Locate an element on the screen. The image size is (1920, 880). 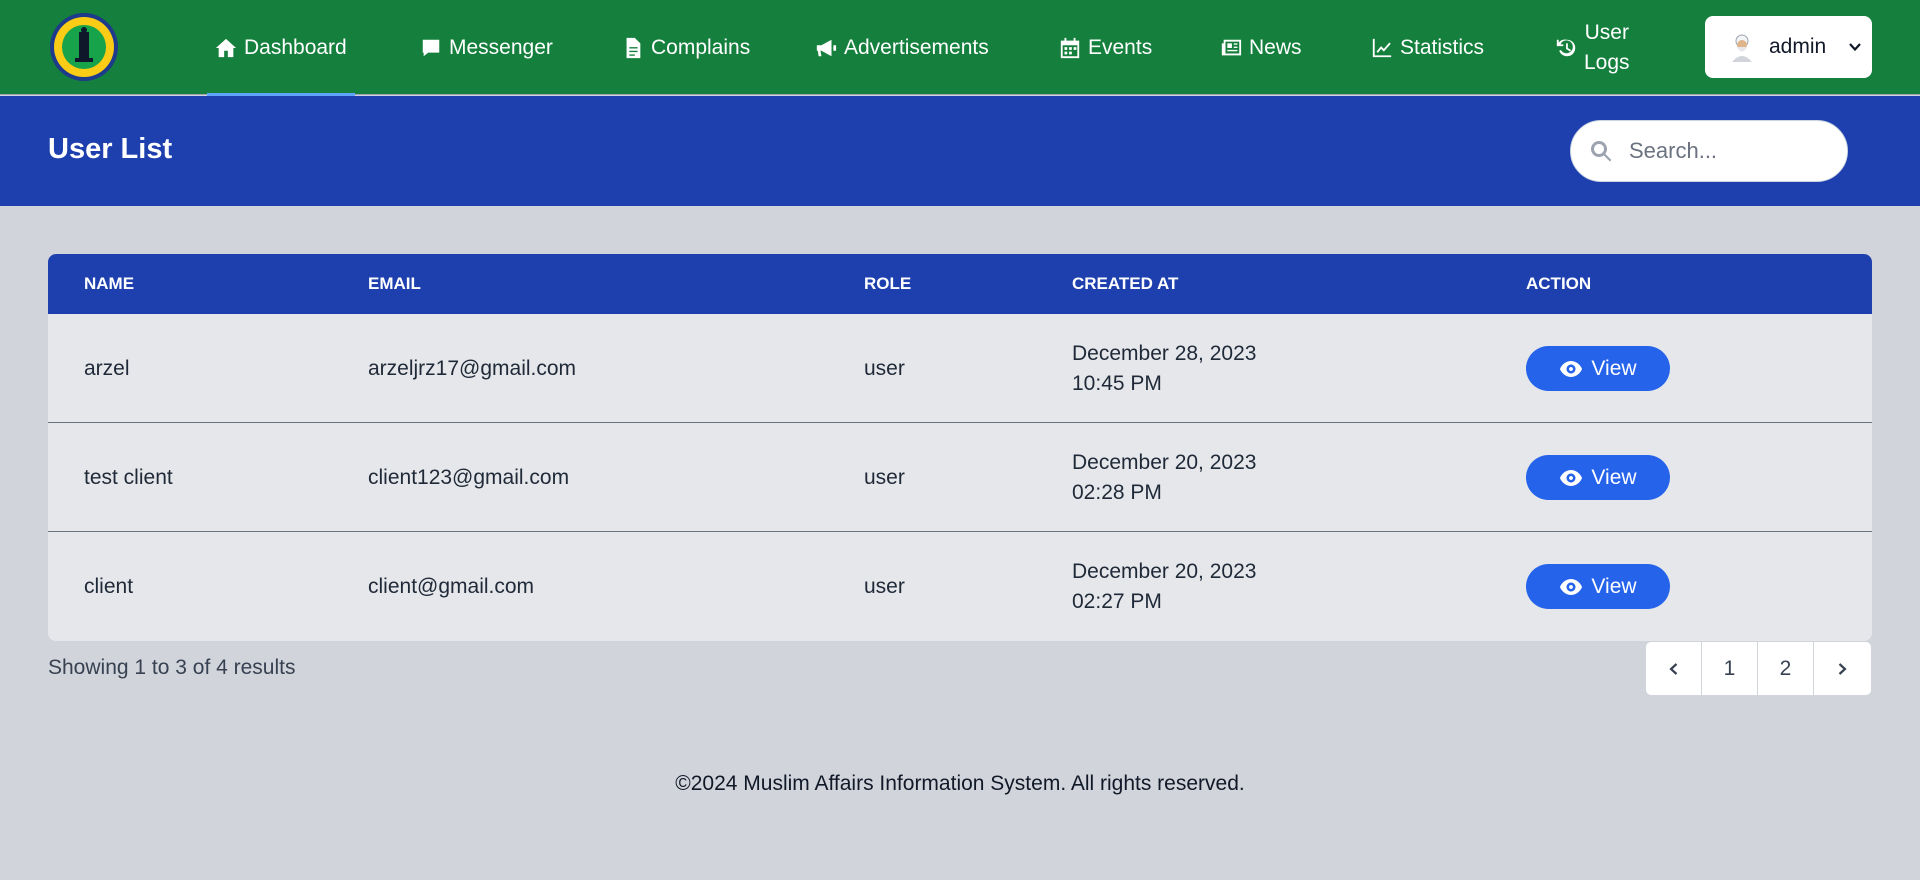
cell-email: client@gmail.com is located at coordinates (451, 586).